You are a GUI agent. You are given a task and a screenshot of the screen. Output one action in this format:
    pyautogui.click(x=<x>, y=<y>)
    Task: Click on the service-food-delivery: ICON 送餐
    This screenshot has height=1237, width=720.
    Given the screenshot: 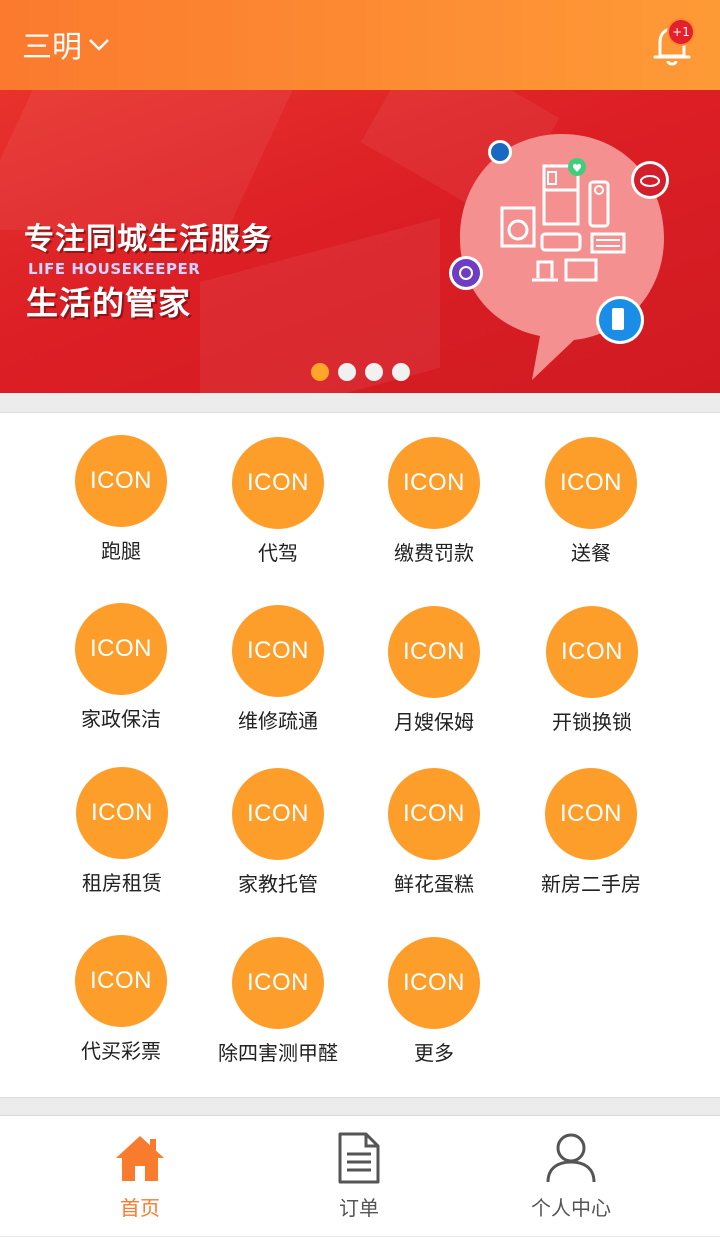 What is the action you would take?
    pyautogui.click(x=591, y=507)
    